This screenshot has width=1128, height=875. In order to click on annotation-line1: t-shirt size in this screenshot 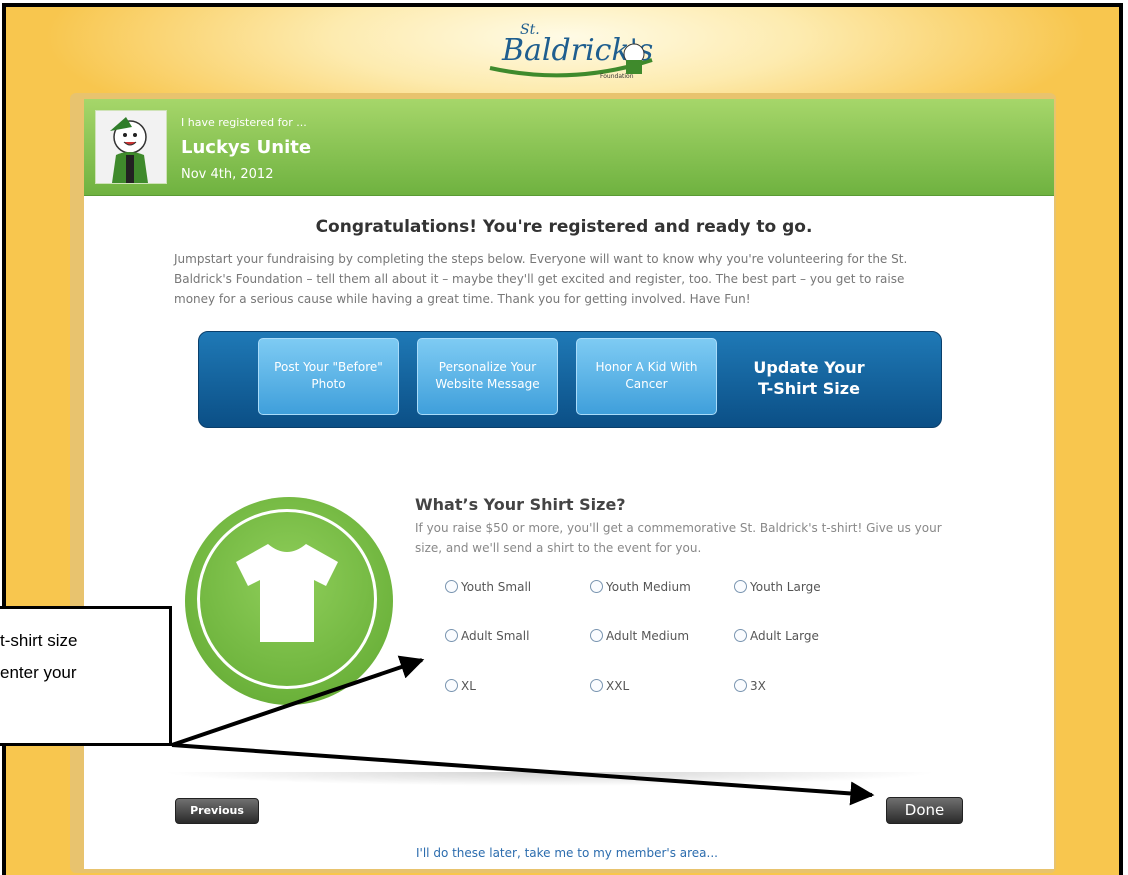, I will do `click(39, 640)`.